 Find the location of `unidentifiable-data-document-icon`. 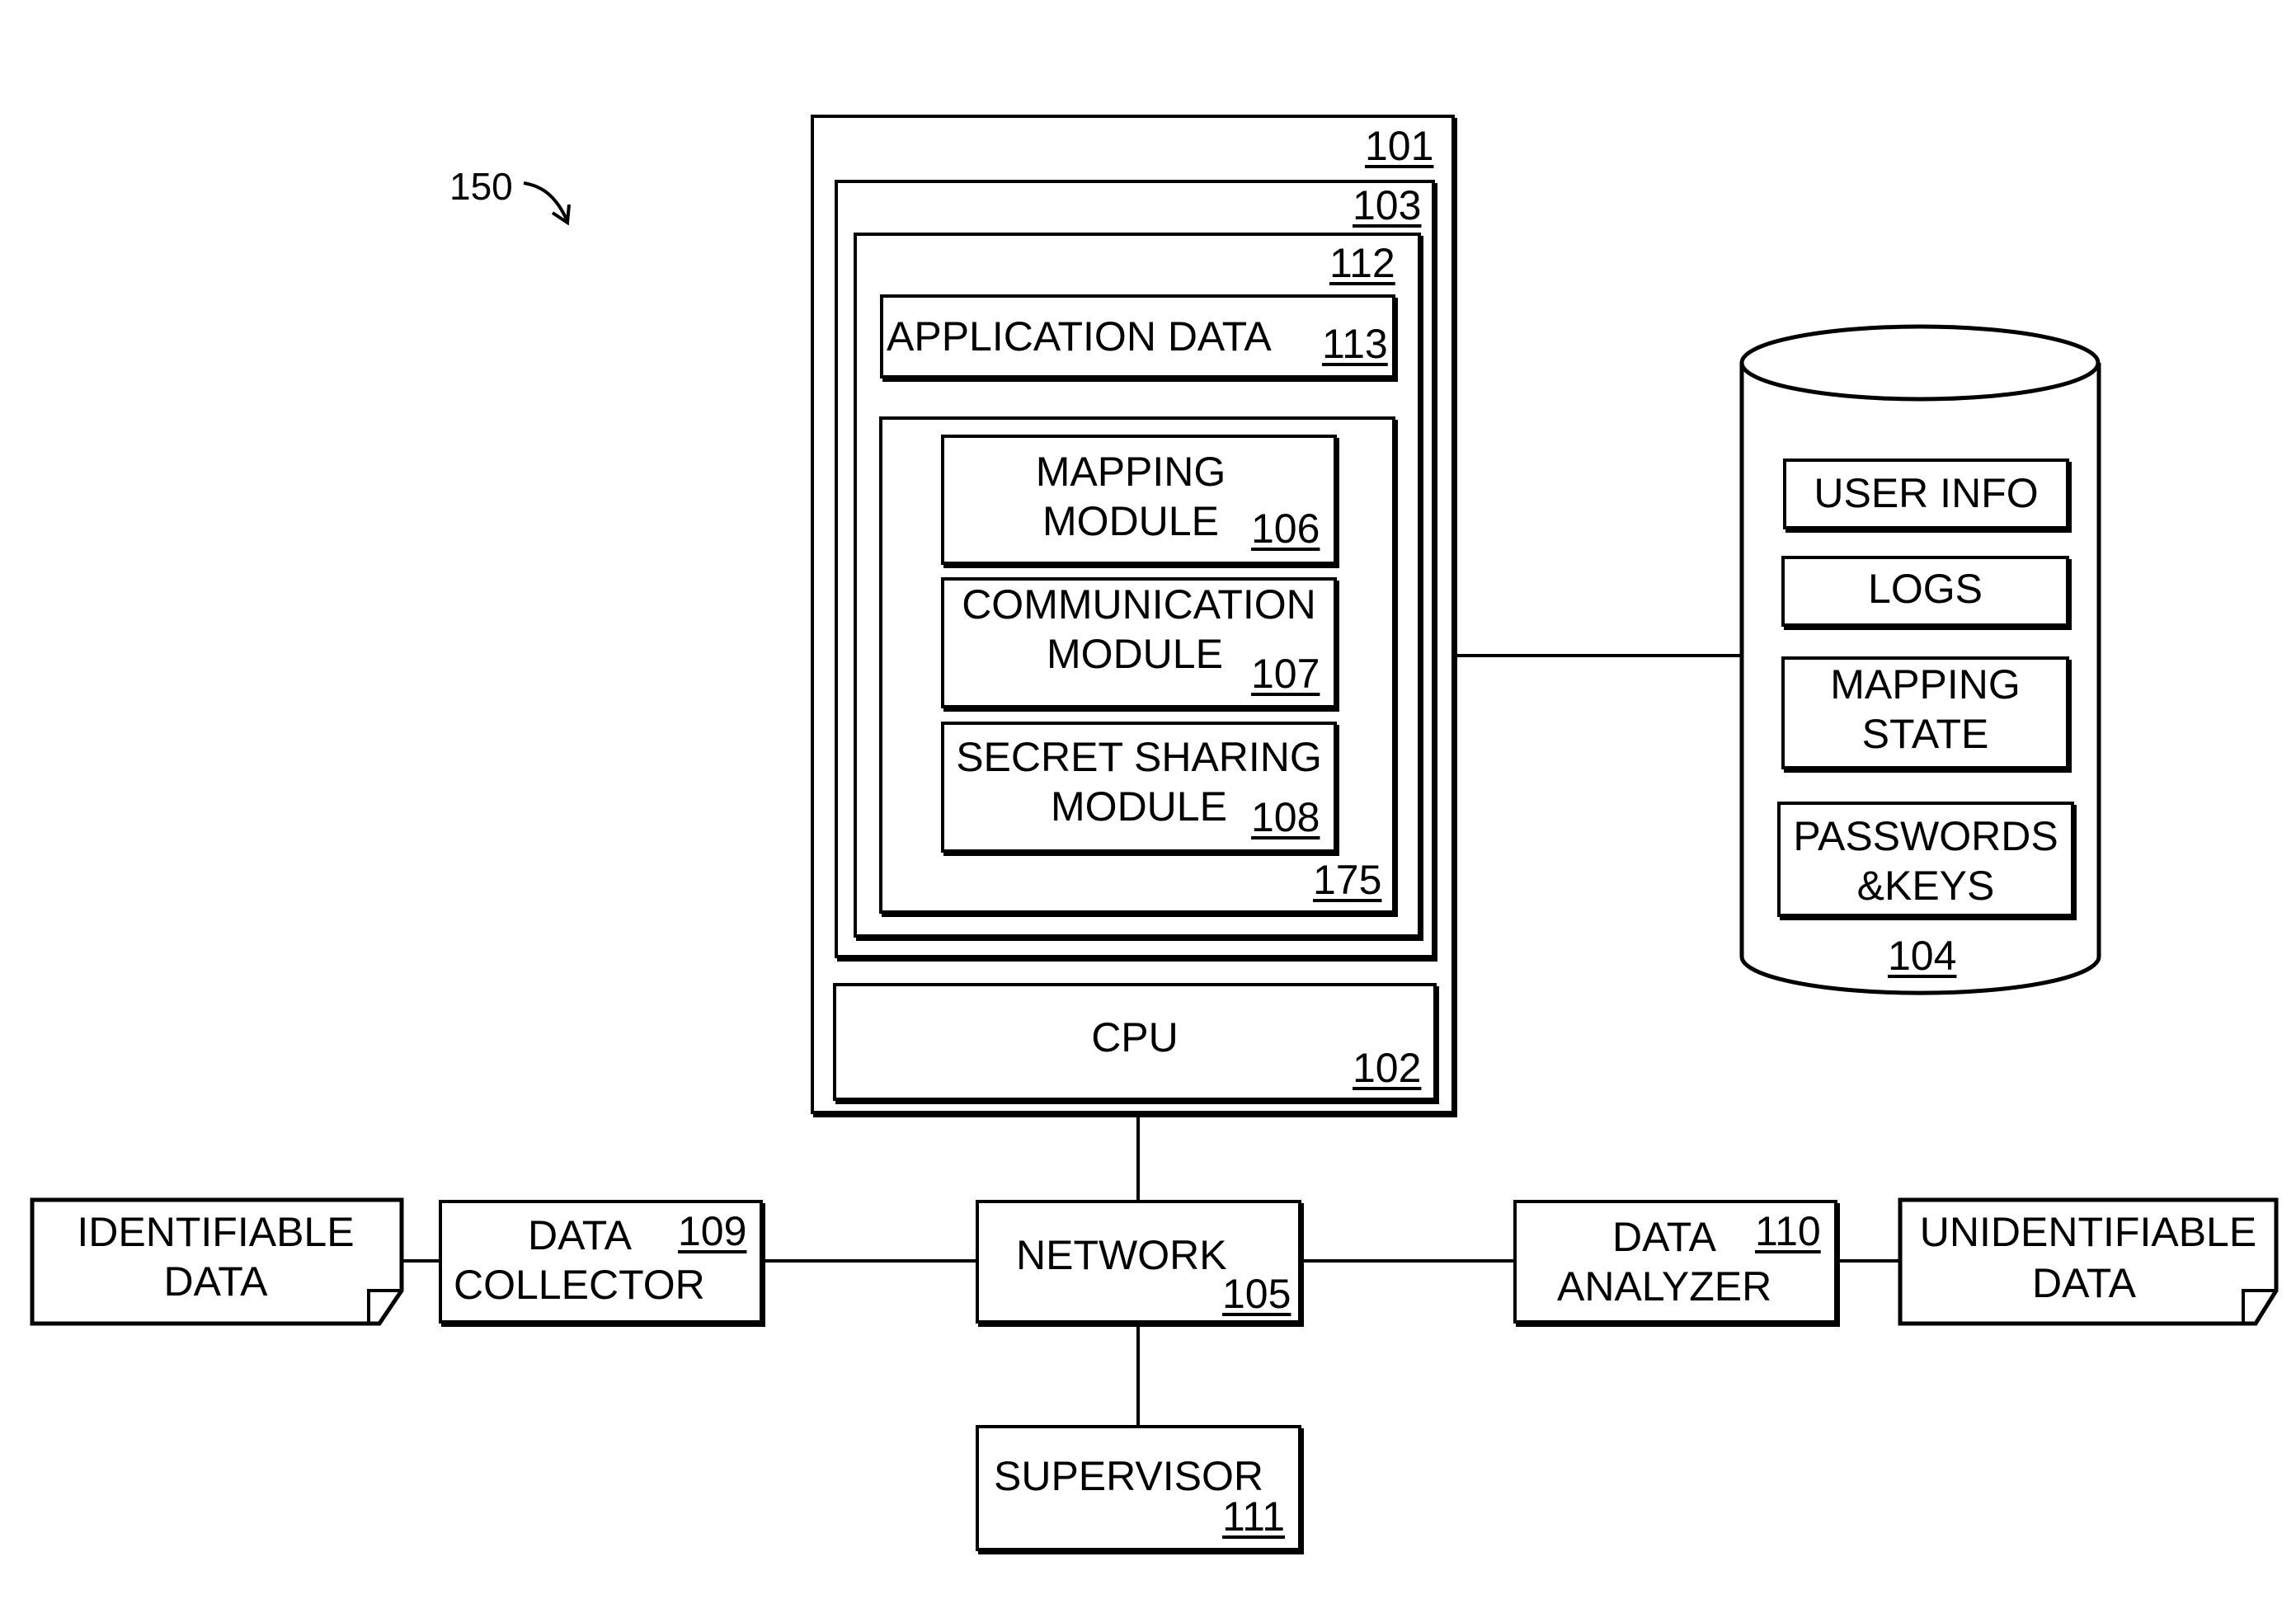

unidentifiable-data-document-icon is located at coordinates (2088, 1261).